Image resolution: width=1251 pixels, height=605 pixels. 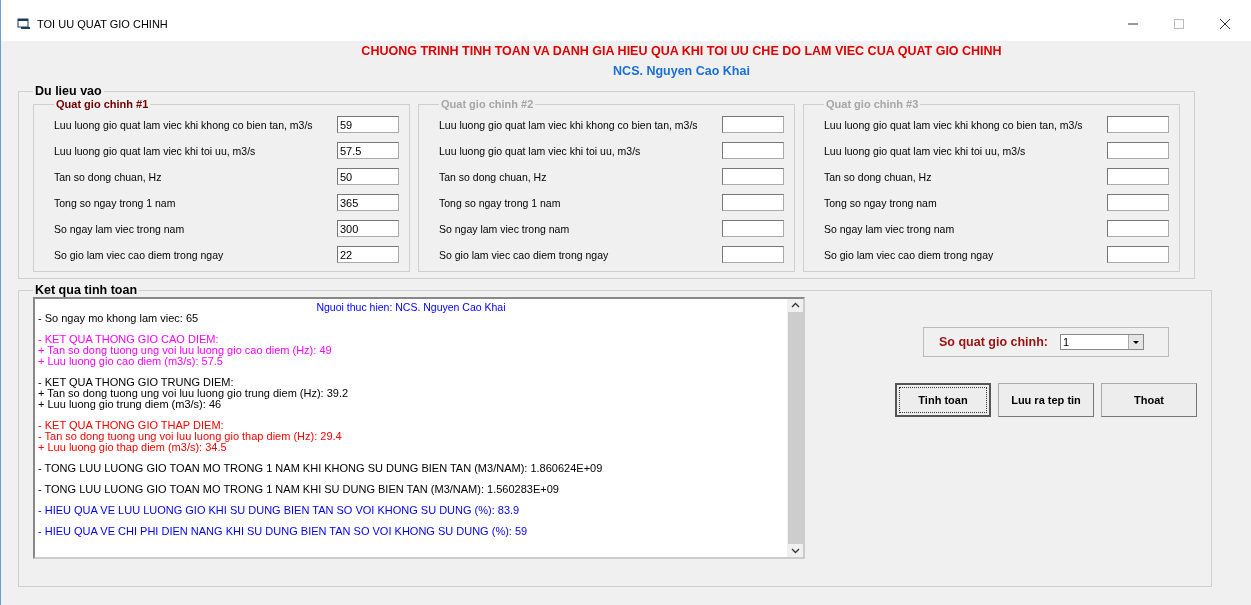 I want to click on input-field: 50, so click(x=368, y=176).